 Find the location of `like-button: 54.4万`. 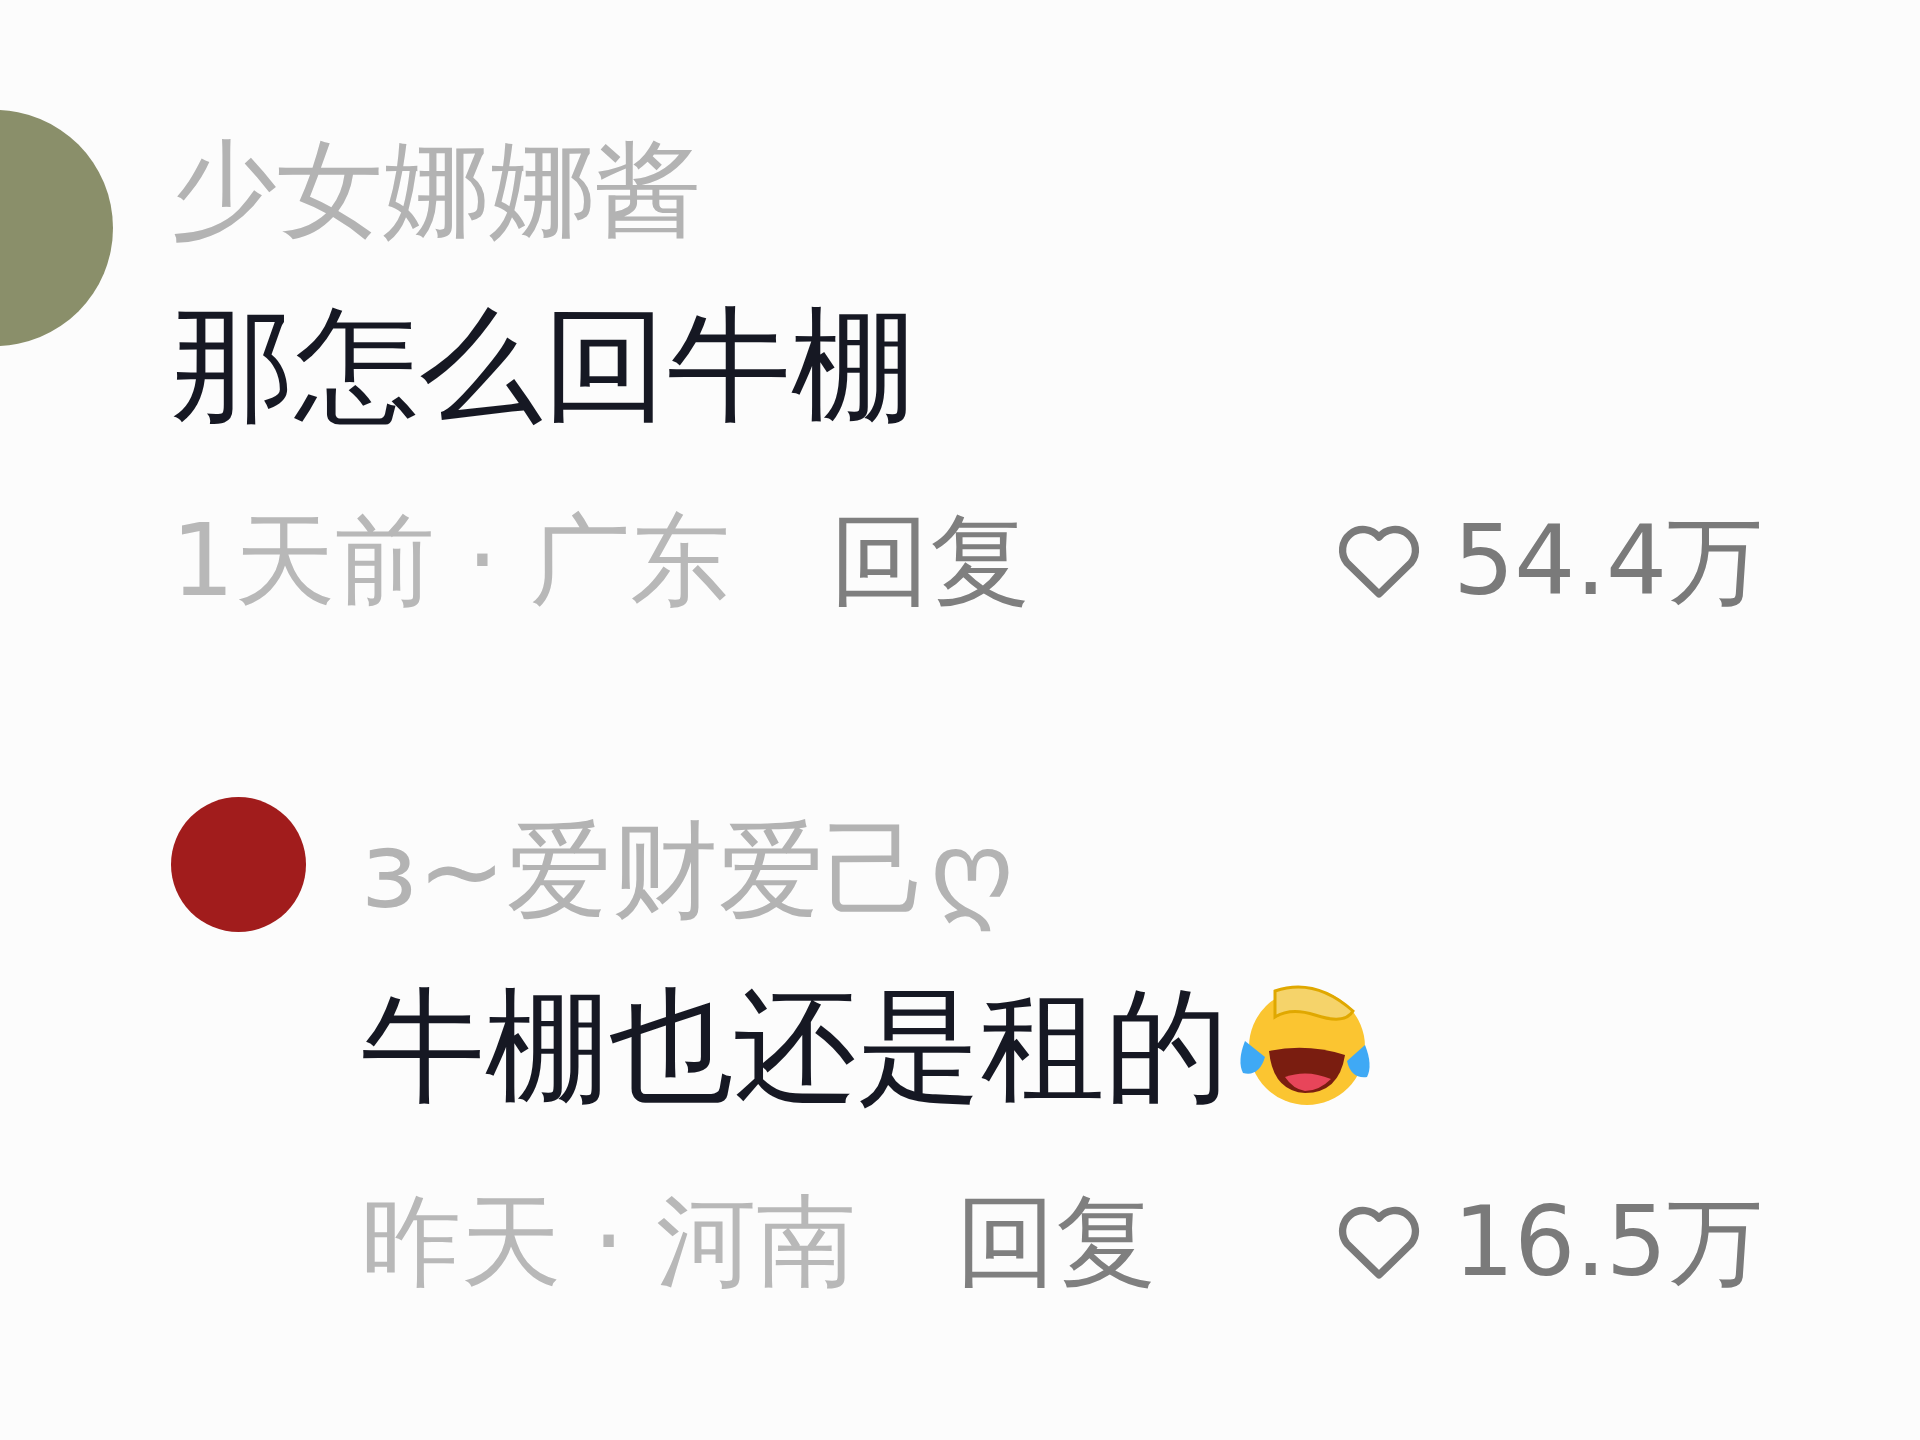

like-button: 54.4万 is located at coordinates (1549, 561).